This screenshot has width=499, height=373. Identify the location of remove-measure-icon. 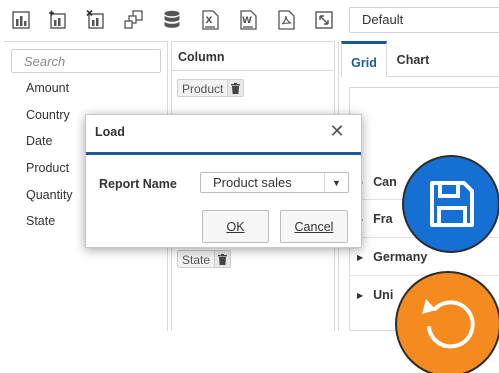
(96, 20).